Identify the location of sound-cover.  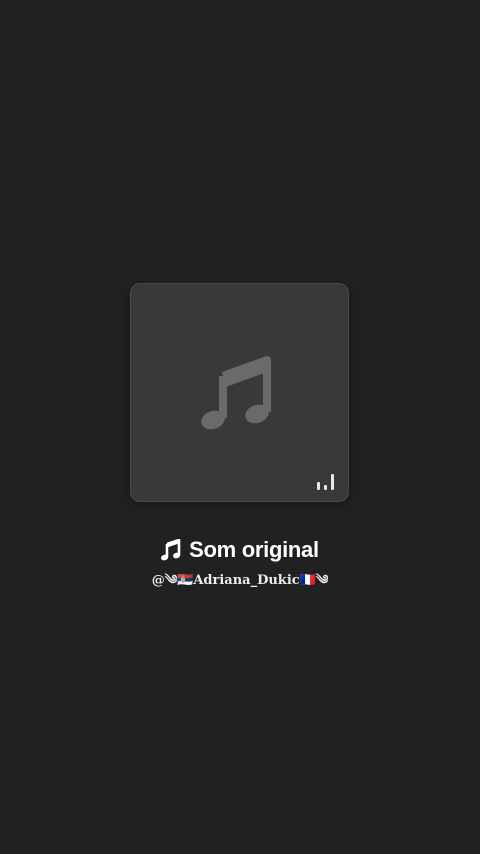
(239, 392).